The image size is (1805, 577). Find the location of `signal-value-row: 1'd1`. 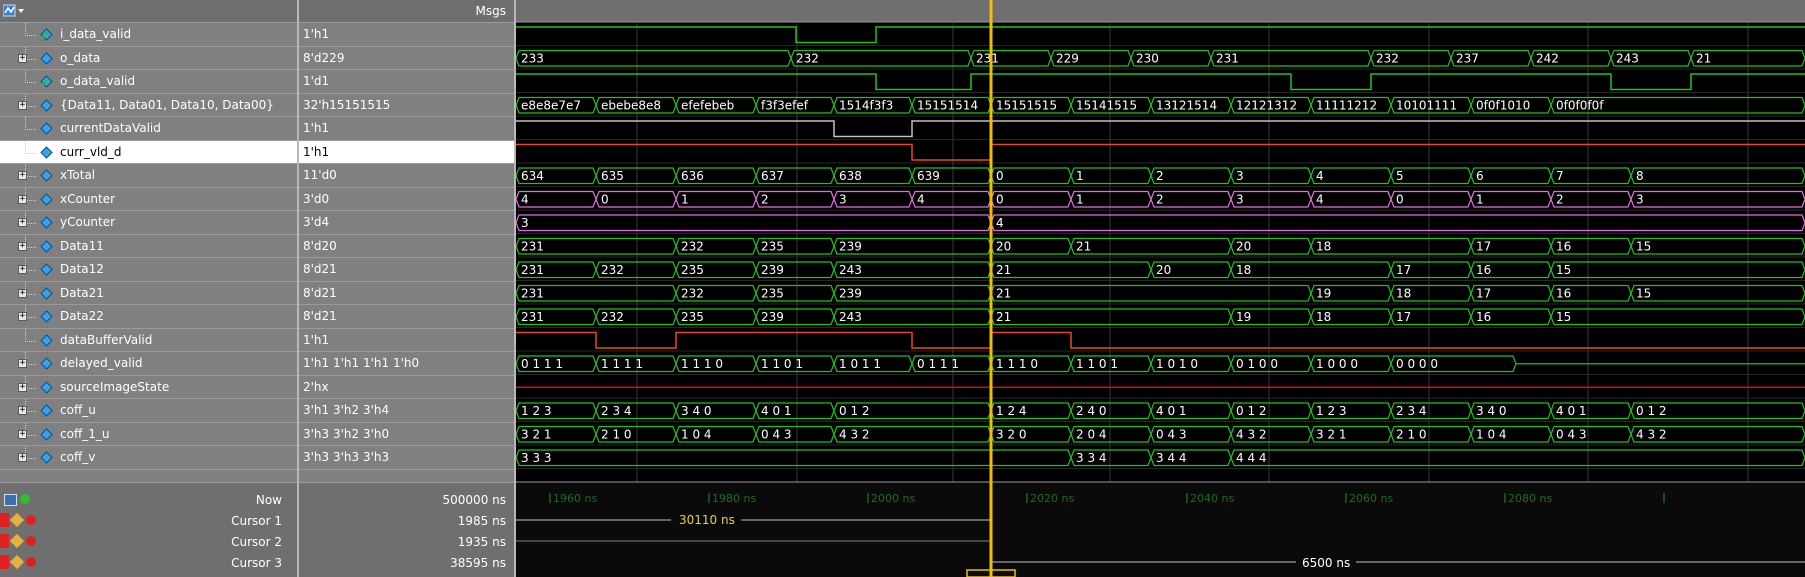

signal-value-row: 1'd1 is located at coordinates (406, 82).